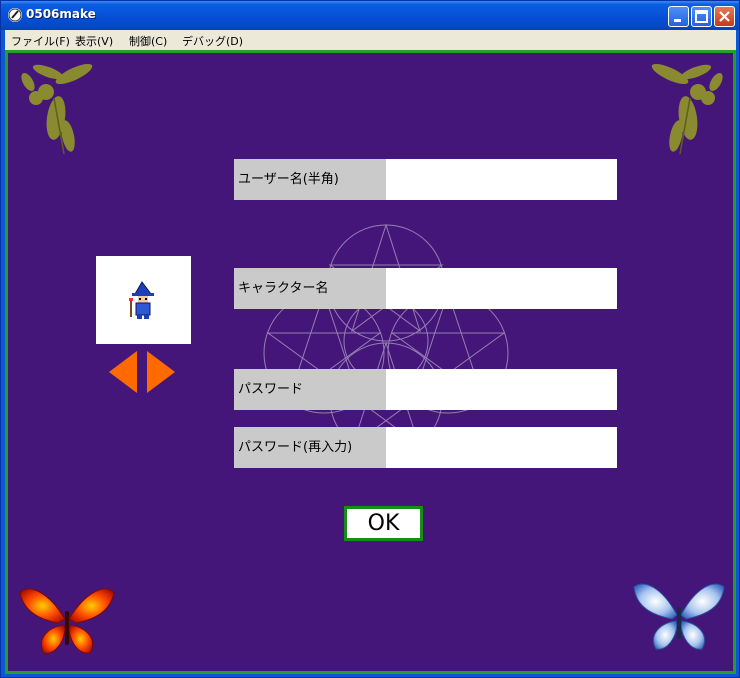 This screenshot has width=740, height=678. I want to click on menu-file: ファイル(F), so click(40, 41).